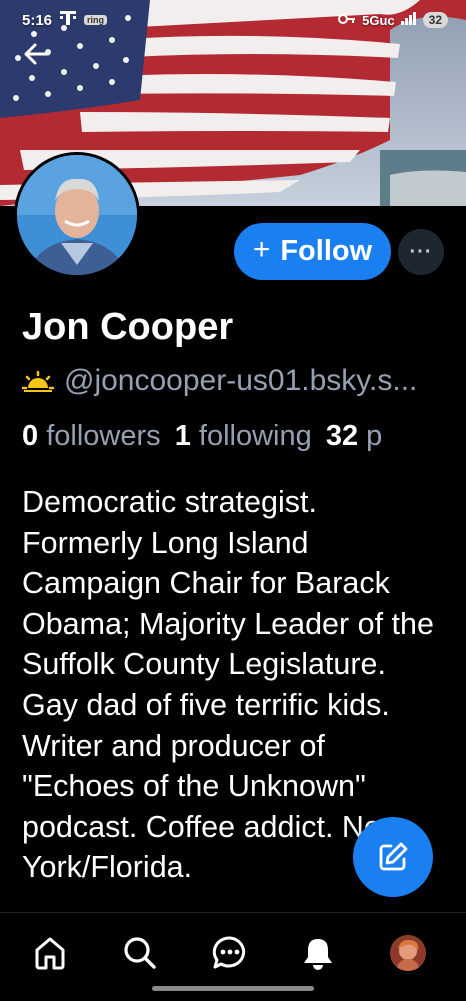 The width and height of the screenshot is (466, 1001). Describe the element at coordinates (182, 436) in the screenshot. I see `following-count: 1` at that location.